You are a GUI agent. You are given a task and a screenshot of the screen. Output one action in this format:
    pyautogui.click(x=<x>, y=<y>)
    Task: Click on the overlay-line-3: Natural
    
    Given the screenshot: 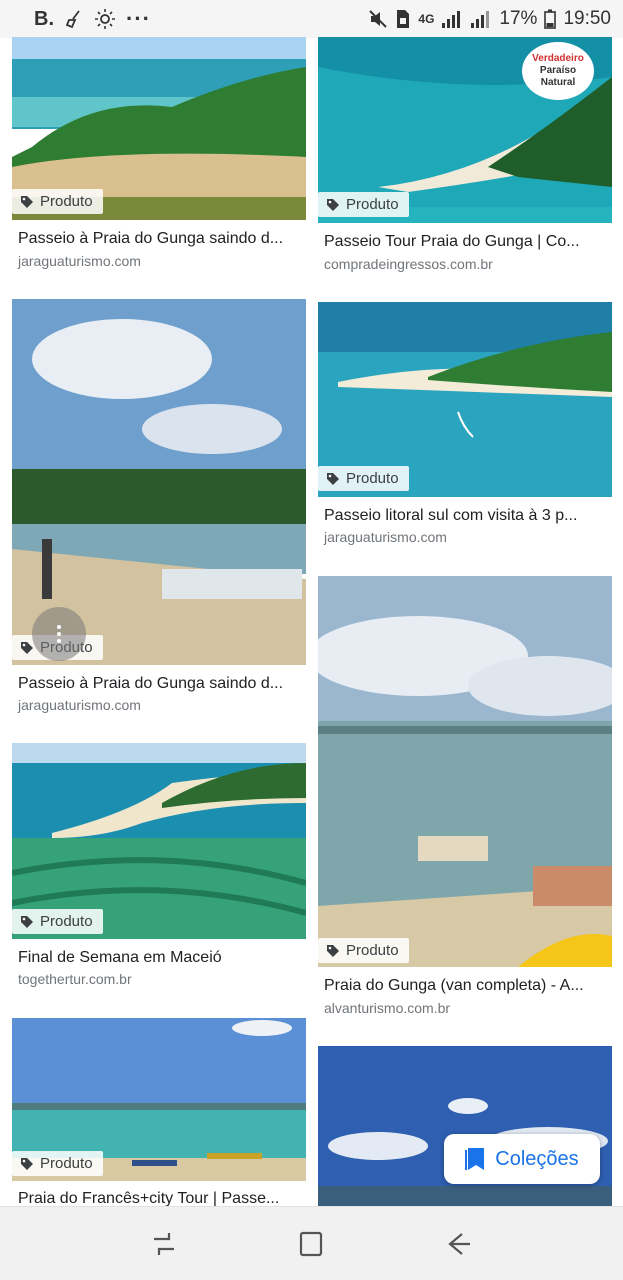 What is the action you would take?
    pyautogui.click(x=558, y=82)
    